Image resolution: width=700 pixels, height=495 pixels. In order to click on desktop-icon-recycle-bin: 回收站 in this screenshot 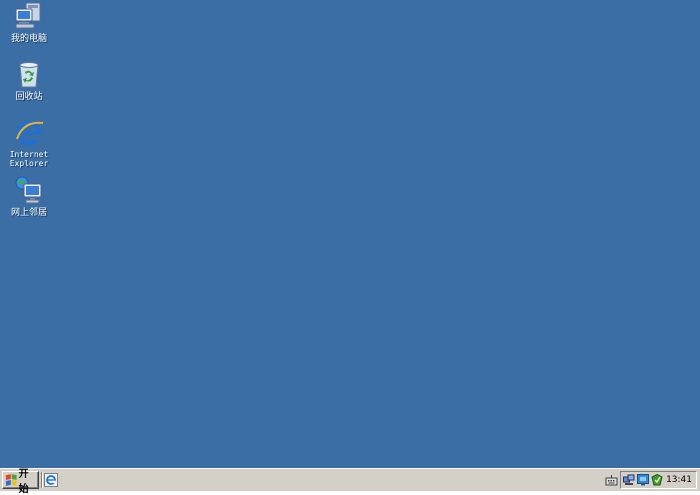, I will do `click(29, 80)`.